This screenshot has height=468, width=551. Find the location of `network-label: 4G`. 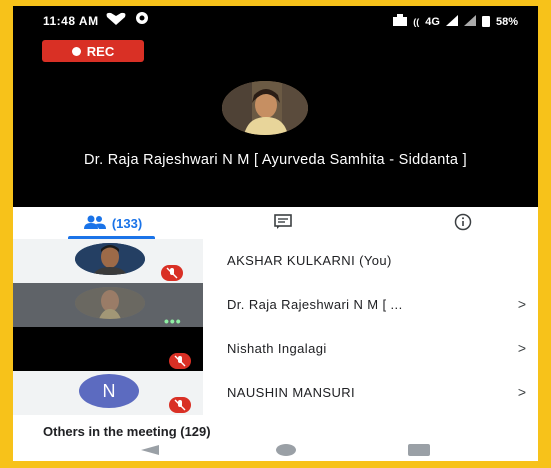

network-label: 4G is located at coordinates (432, 21).